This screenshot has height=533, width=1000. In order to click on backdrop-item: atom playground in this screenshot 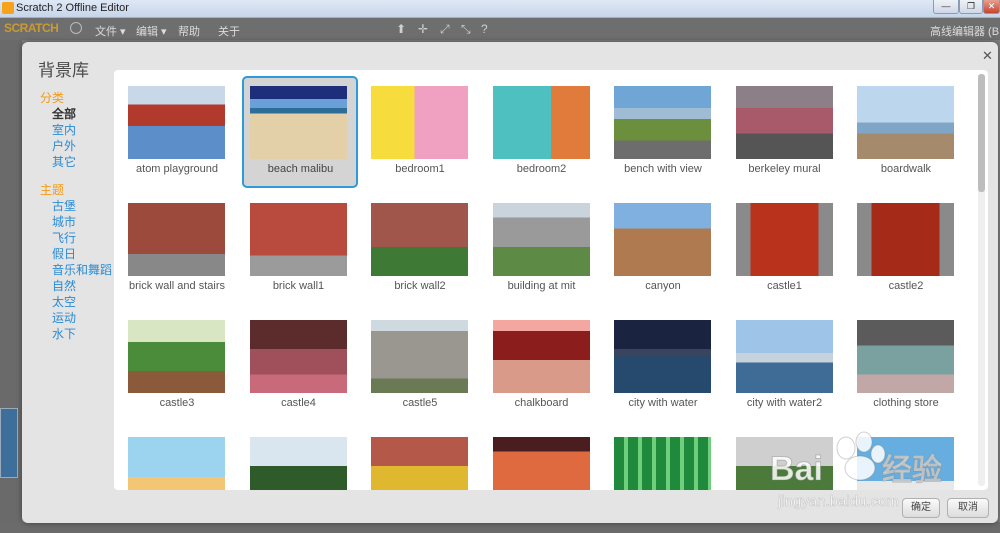, I will do `click(178, 132)`.